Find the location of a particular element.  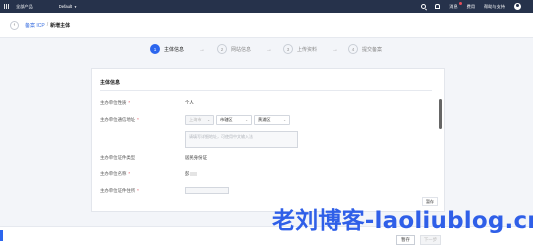

step-3: 3 上传资料 is located at coordinates (300, 49).